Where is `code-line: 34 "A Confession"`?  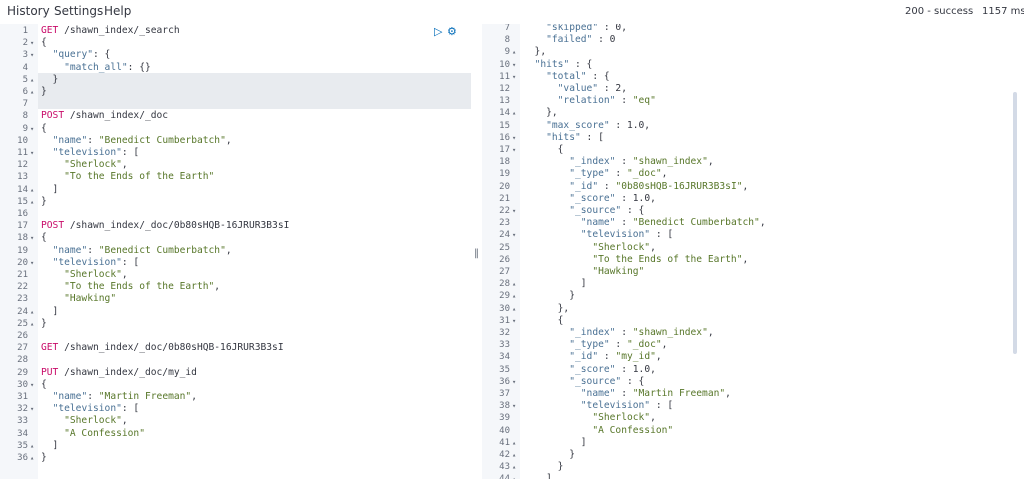
code-line: 34 "A Confession" is located at coordinates (235, 434).